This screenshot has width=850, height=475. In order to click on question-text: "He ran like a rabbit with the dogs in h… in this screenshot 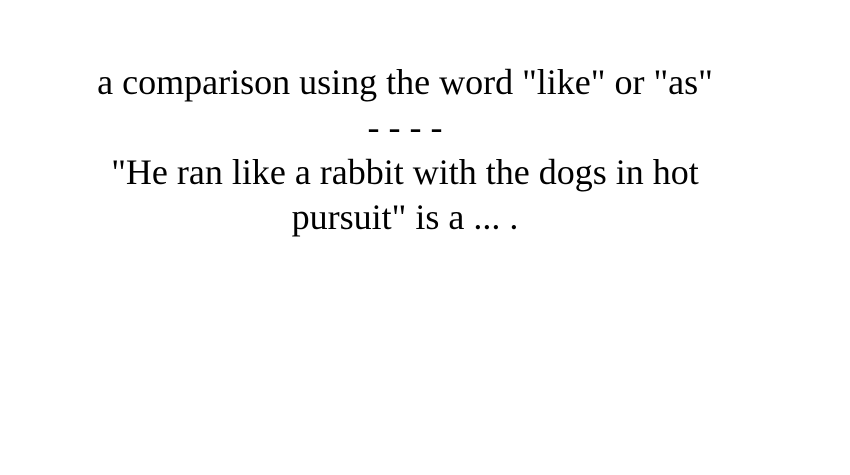, I will do `click(405, 194)`.